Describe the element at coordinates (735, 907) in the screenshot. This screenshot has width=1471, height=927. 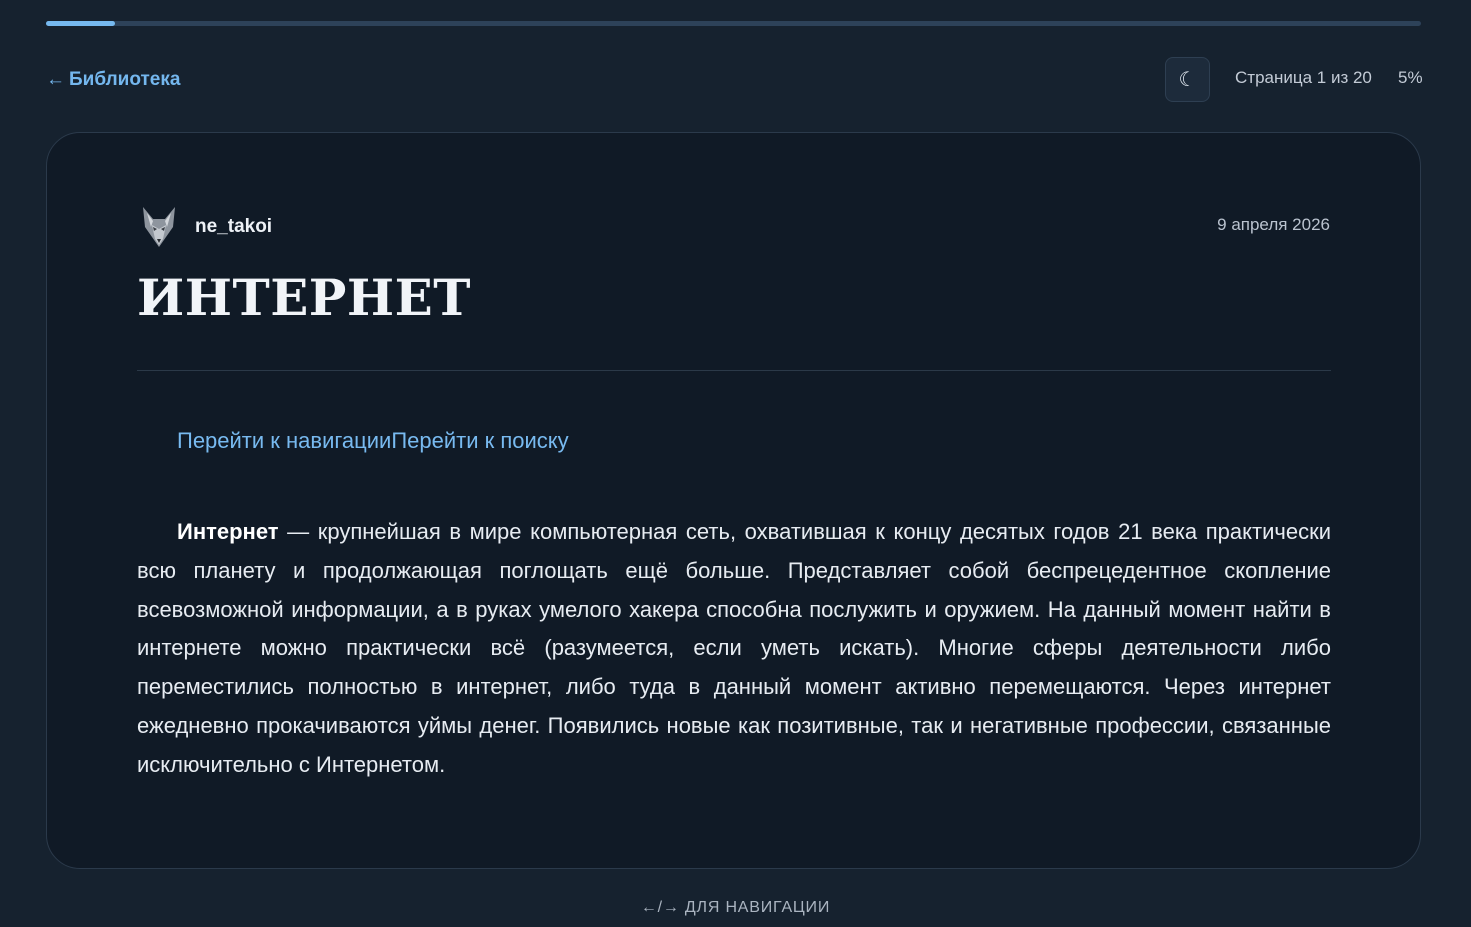
I see `keyboard-navigation-hint: ←/→ ДЛЯ НАВИГАЦИИ` at that location.